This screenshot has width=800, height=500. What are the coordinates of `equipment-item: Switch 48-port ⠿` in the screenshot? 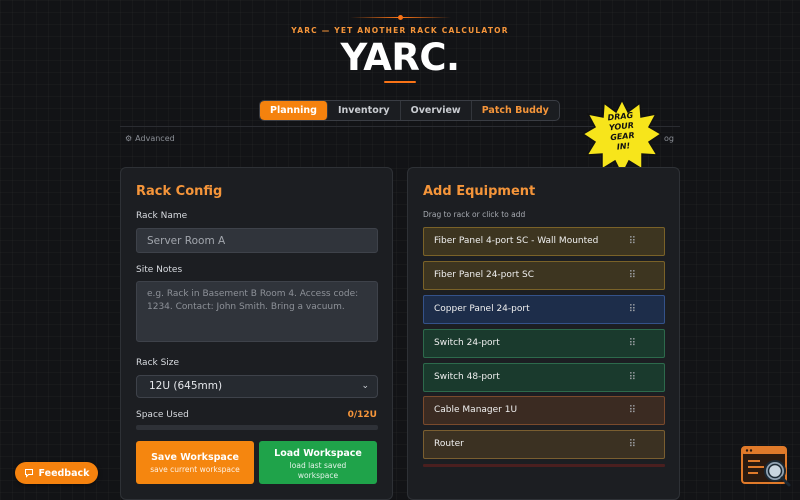 It's located at (544, 377).